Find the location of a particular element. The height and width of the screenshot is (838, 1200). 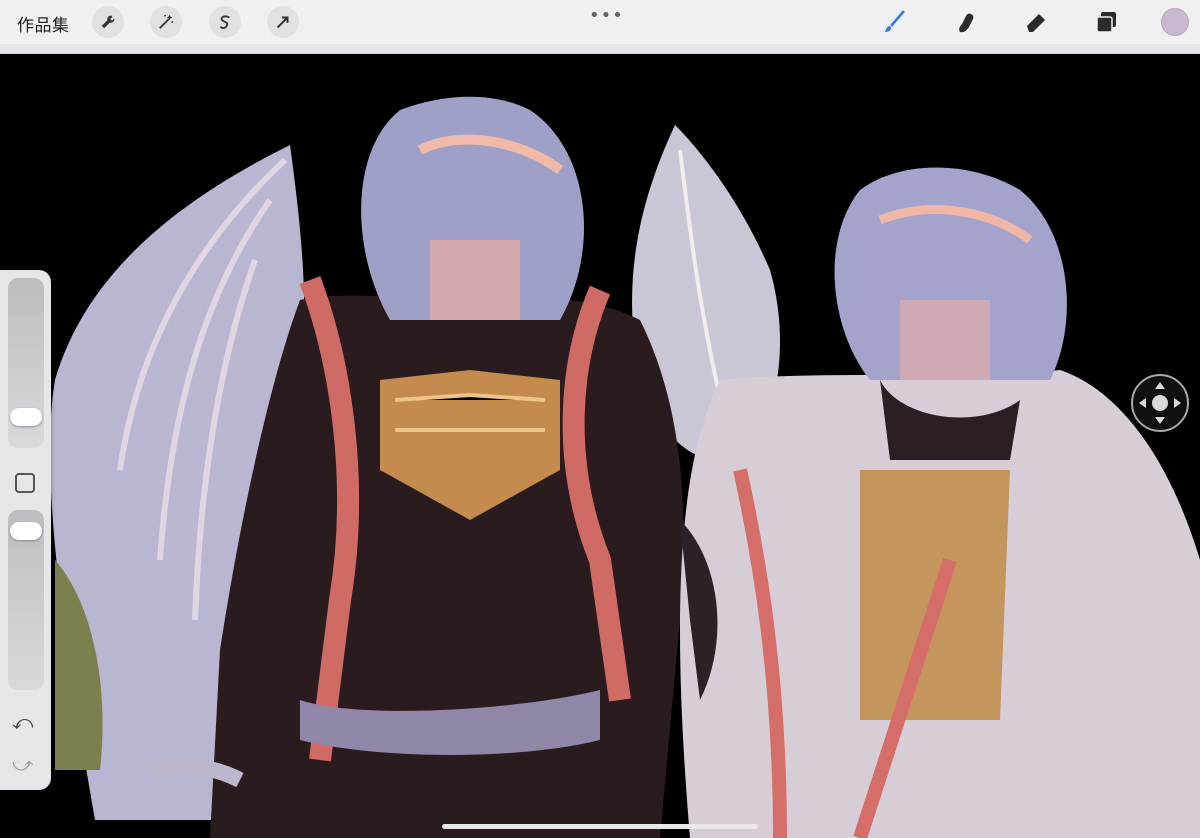

selection-icon is located at coordinates (225, 22).